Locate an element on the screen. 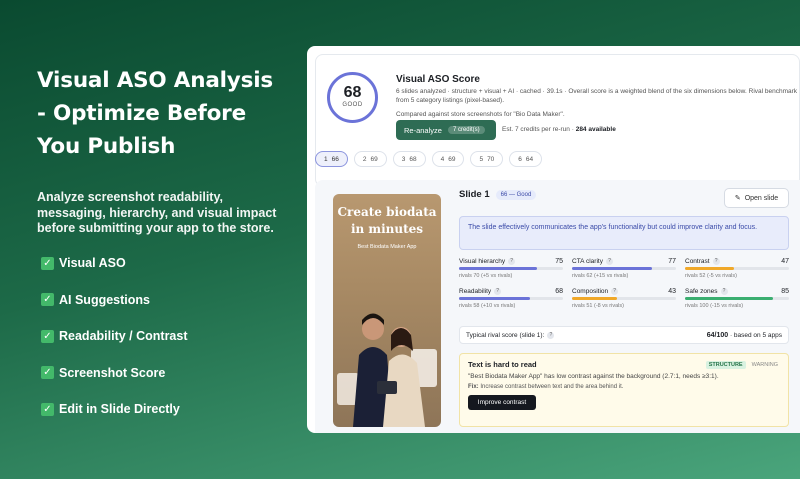  metric-name: Composition is located at coordinates (590, 291).